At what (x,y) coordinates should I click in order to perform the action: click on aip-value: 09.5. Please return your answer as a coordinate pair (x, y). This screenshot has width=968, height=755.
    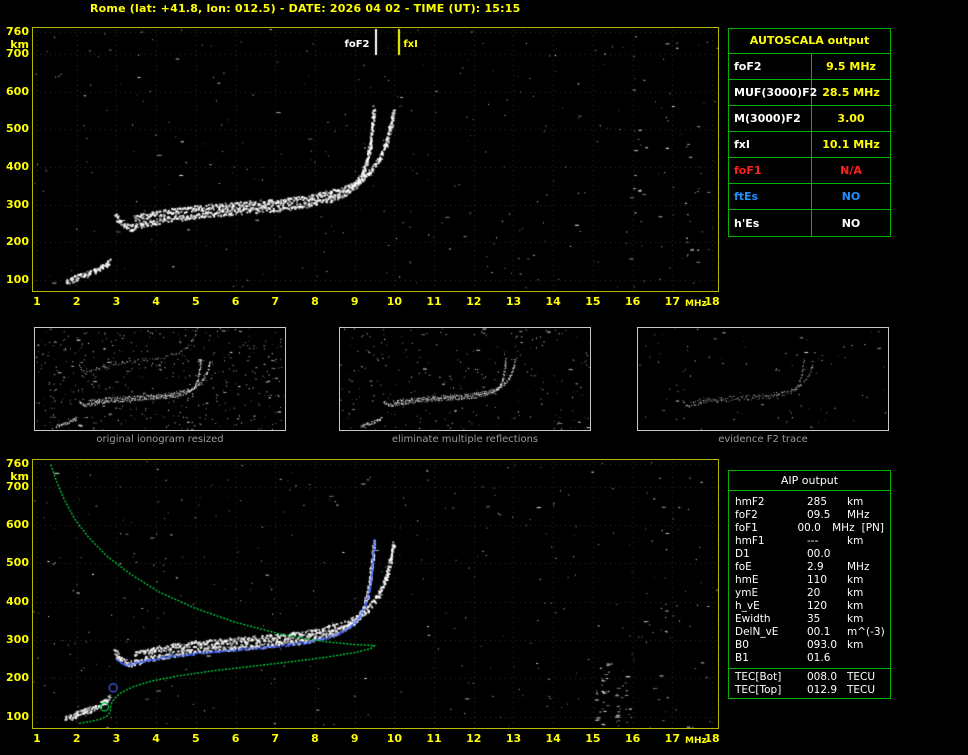
    Looking at the image, I should click on (819, 515).